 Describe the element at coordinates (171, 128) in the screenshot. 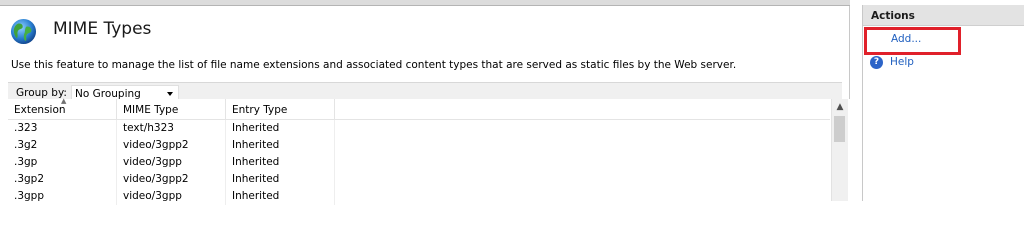

I see `cell-mime-type: text/h323` at that location.